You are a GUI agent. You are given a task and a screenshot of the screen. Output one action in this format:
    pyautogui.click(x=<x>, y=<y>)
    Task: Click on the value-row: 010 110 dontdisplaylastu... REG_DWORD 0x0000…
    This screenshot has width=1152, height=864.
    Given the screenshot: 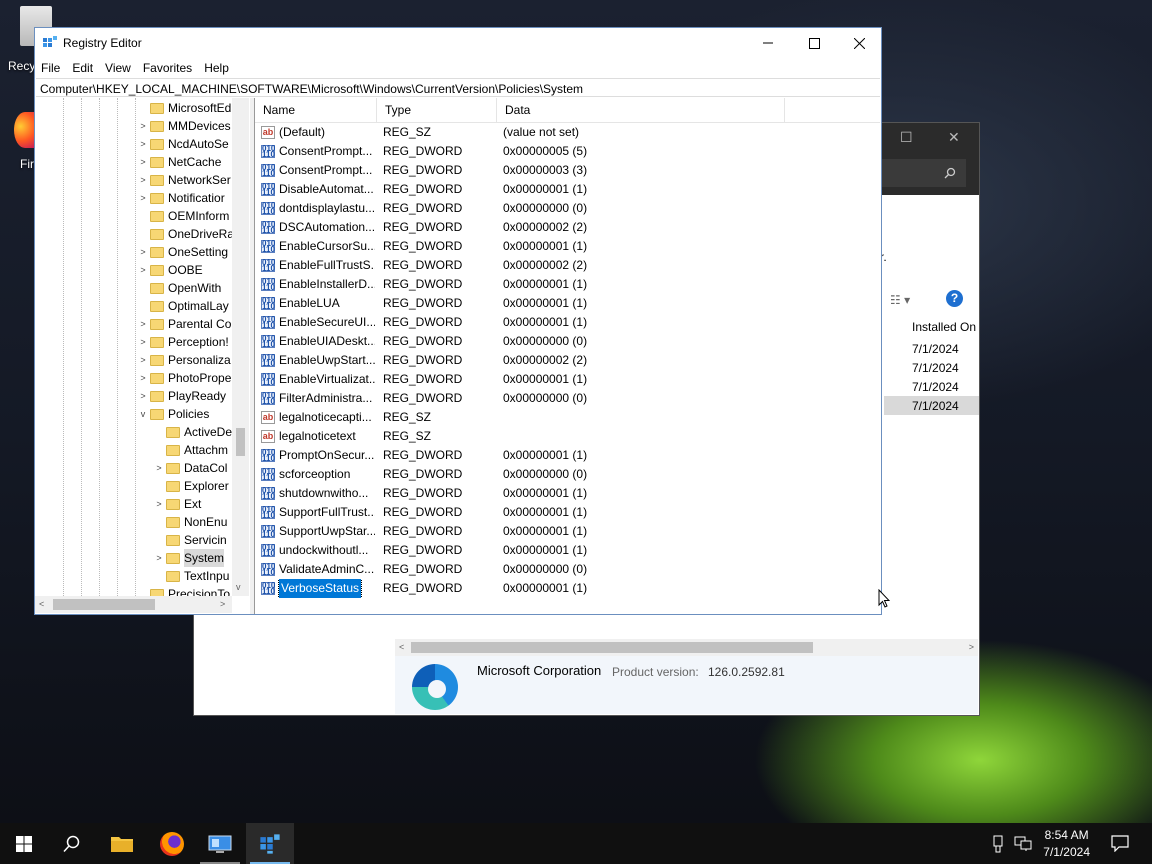 What is the action you would take?
    pyautogui.click(x=555, y=208)
    